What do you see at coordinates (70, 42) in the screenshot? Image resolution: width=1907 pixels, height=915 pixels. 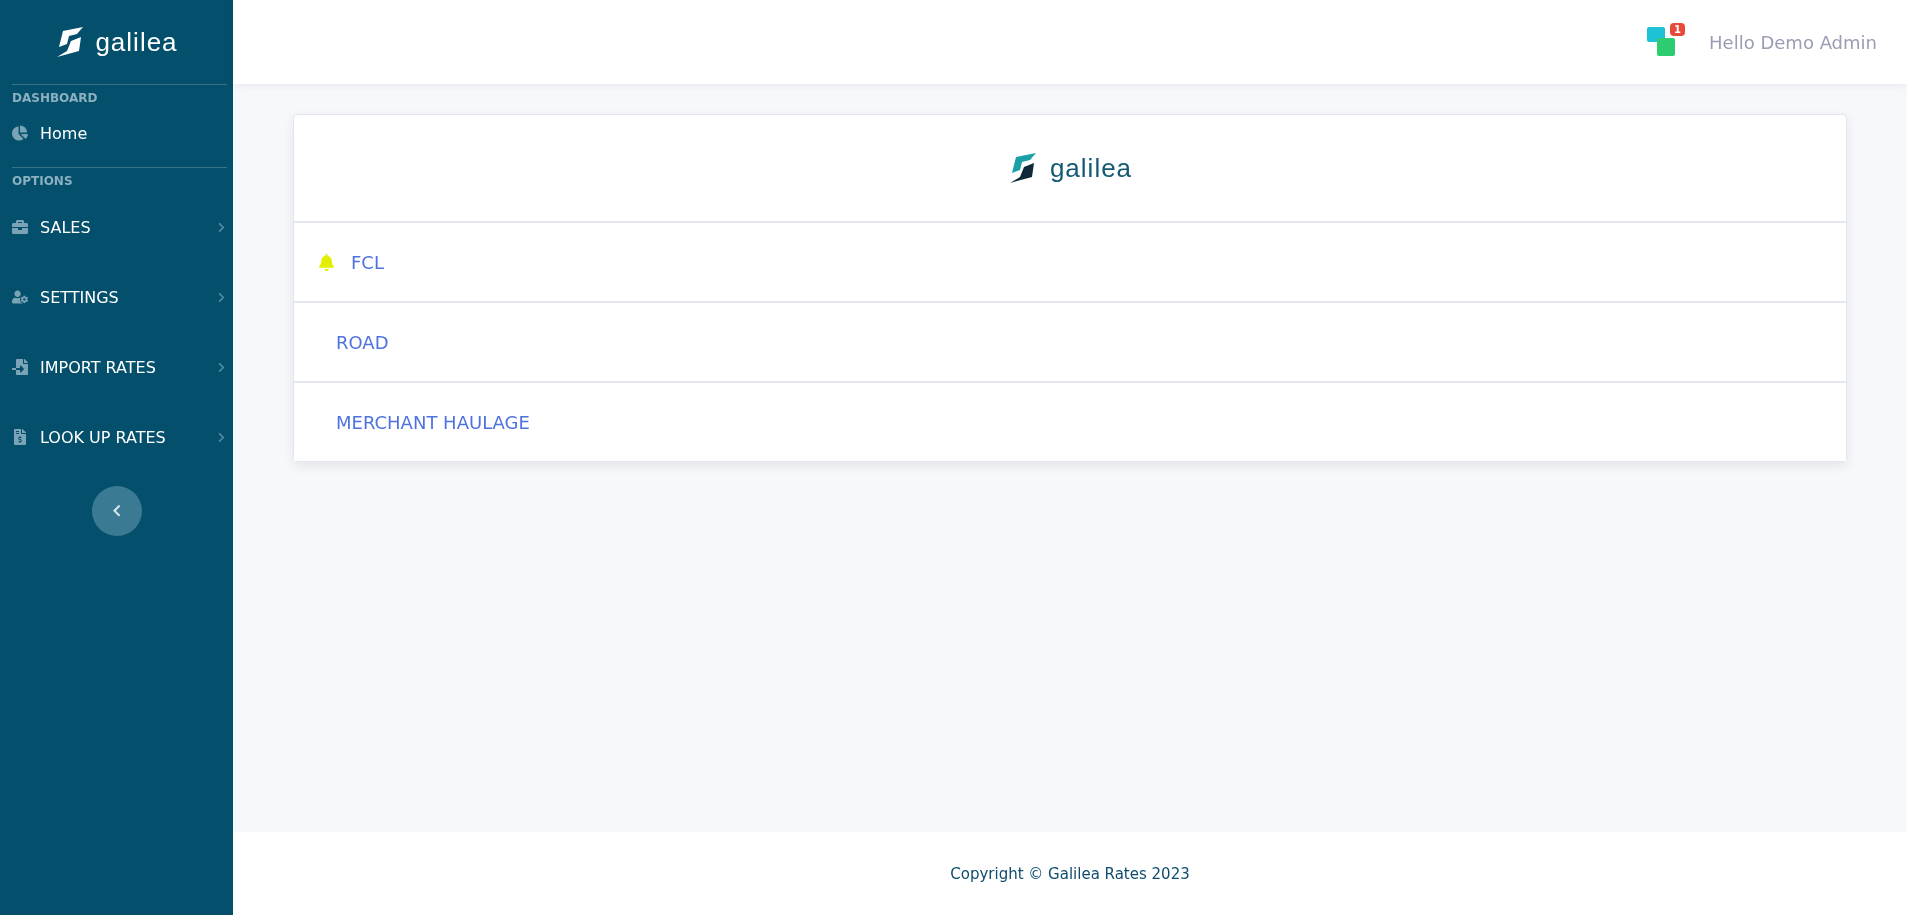 I see `logo-icon` at bounding box center [70, 42].